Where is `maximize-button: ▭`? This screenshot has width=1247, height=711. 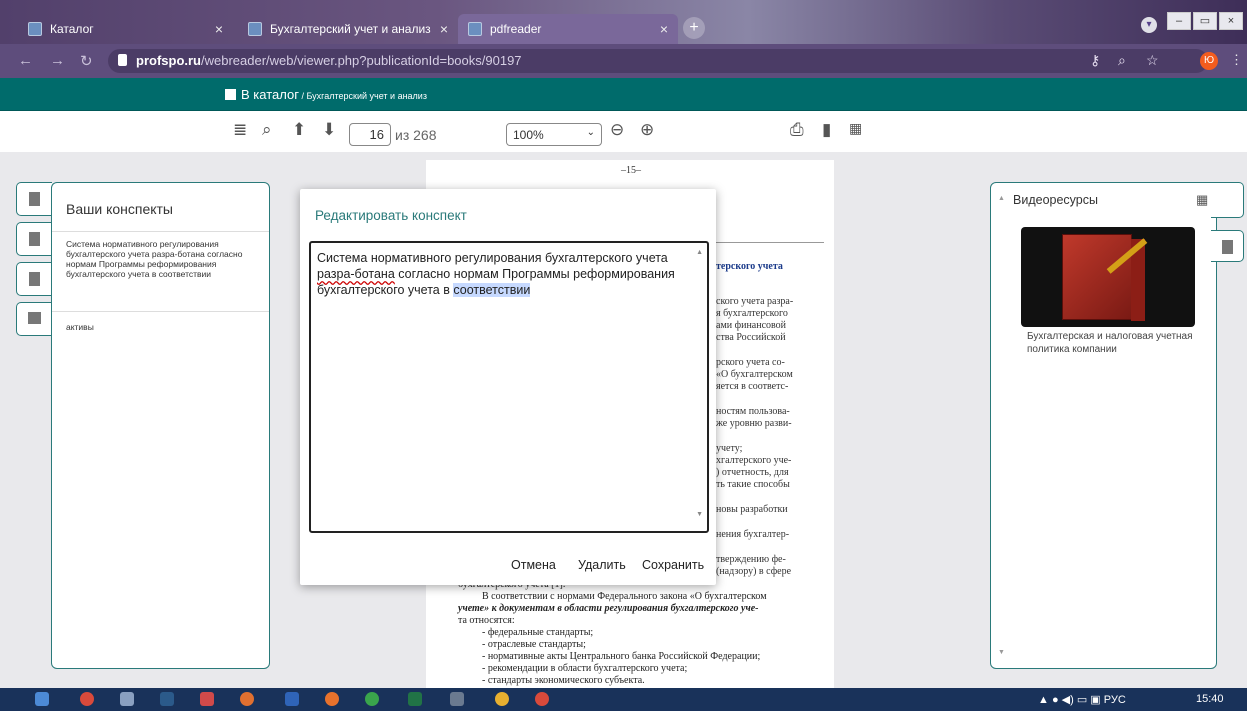
maximize-button: ▭ is located at coordinates (1205, 21).